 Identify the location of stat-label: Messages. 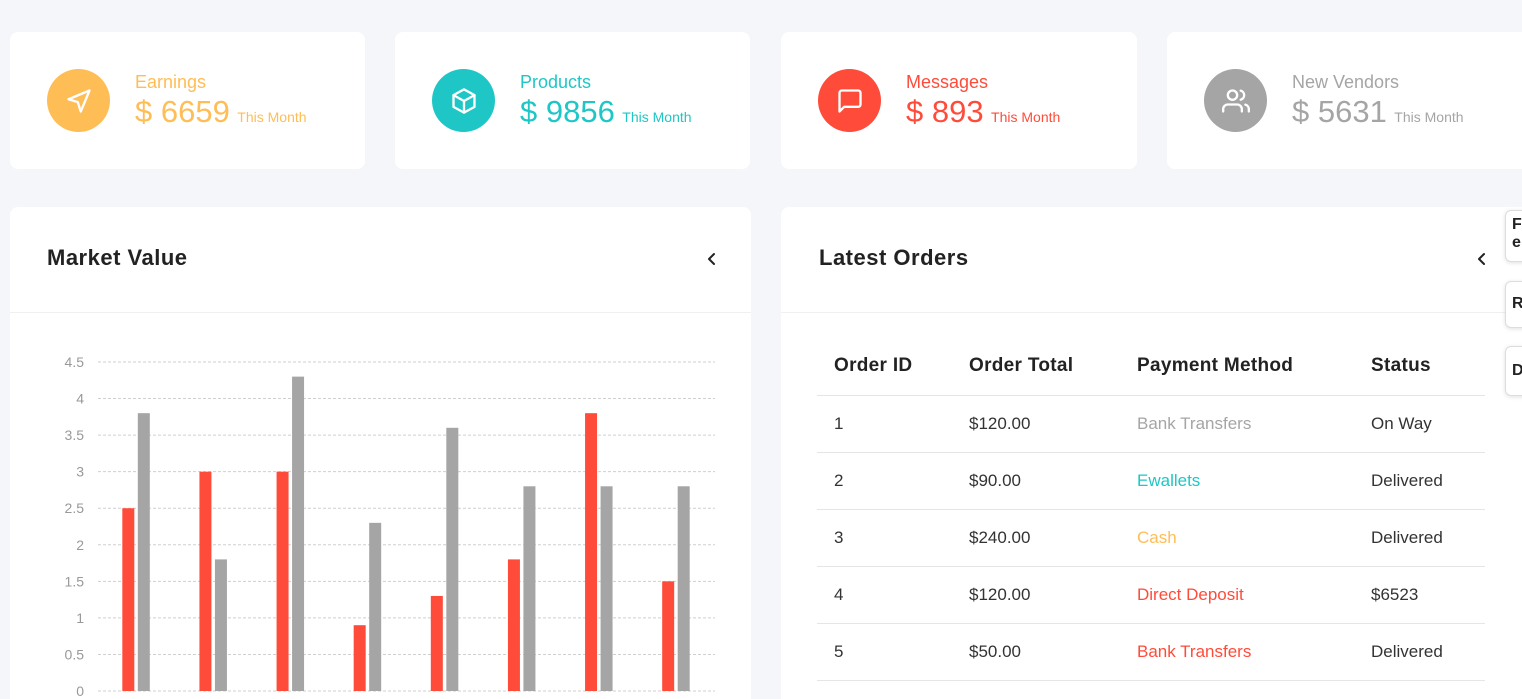
(947, 82).